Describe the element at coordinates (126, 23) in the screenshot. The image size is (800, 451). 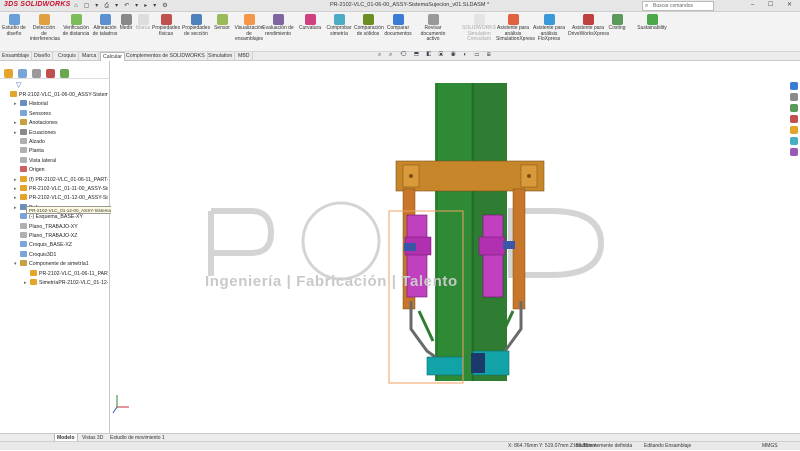
I see `ribbon-button: Medir` at that location.